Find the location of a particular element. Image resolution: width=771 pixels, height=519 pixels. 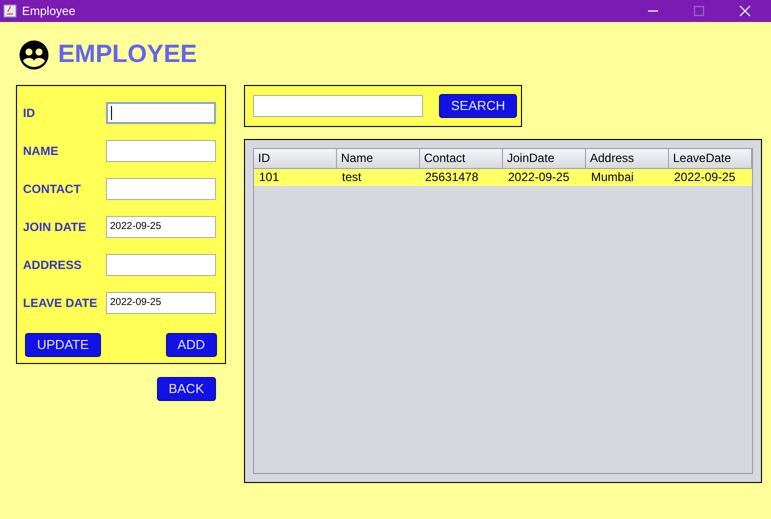

close-icon is located at coordinates (745, 11).